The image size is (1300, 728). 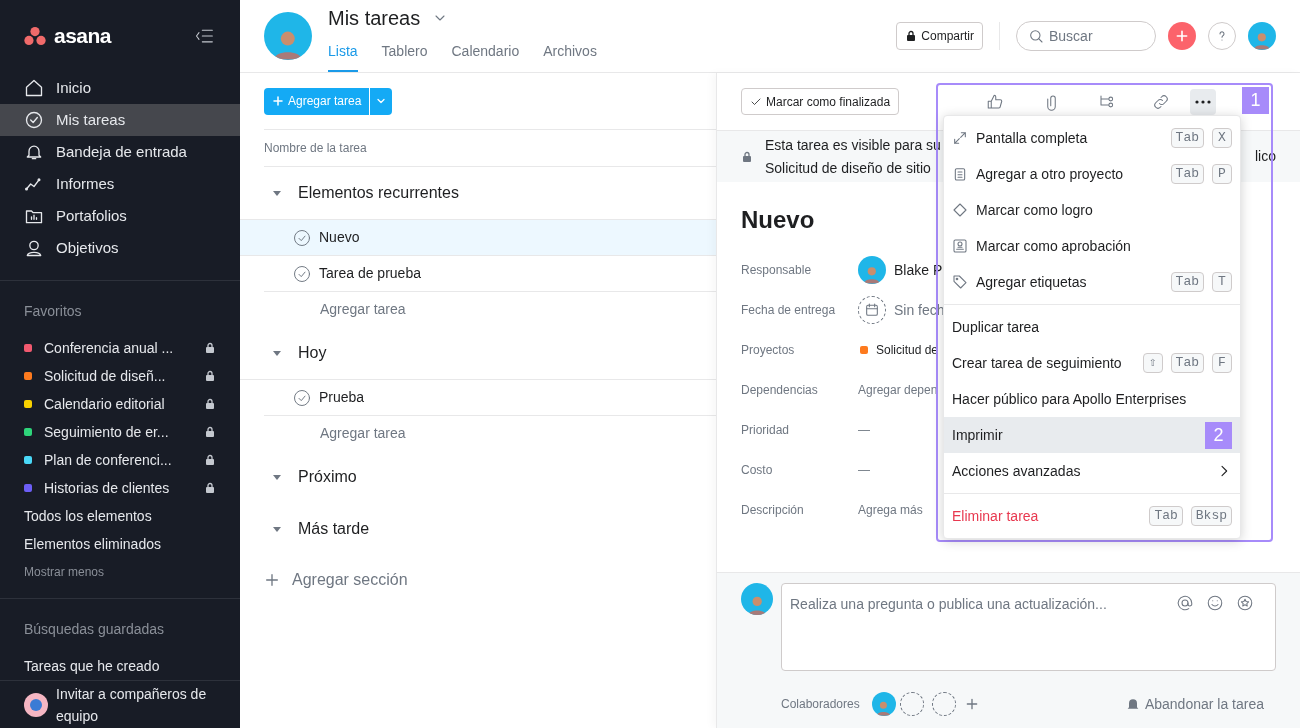 What do you see at coordinates (768, 350) in the screenshot?
I see `field-label: Proyectos` at bounding box center [768, 350].